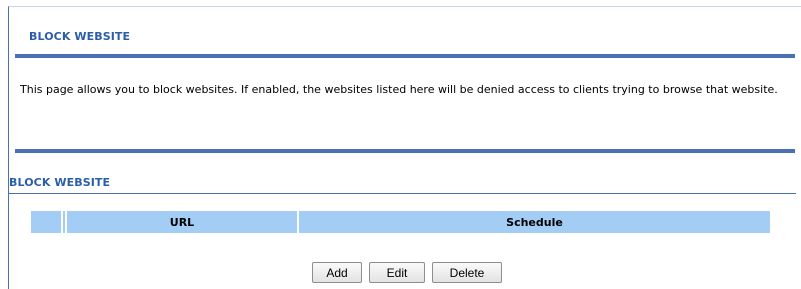 This screenshot has height=289, width=801. I want to click on delete-button: Delete, so click(467, 272).